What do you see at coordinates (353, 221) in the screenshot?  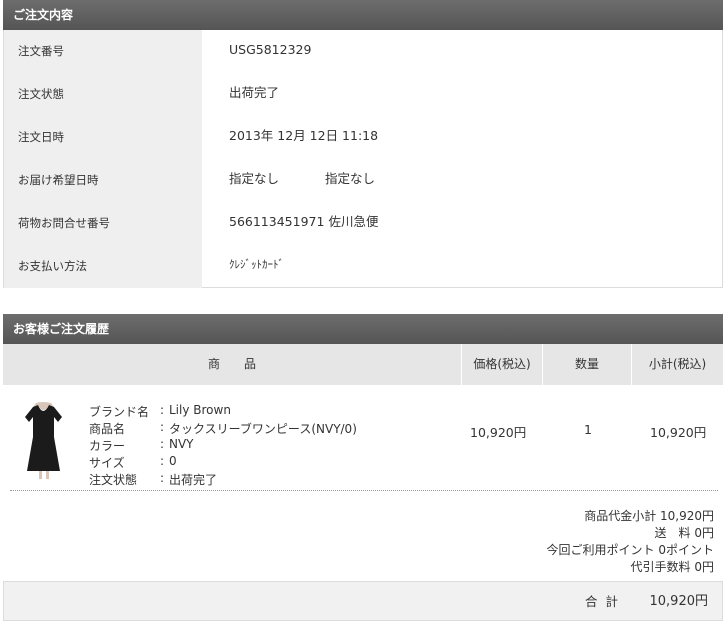 I see `carrier-name: 佐川急便` at bounding box center [353, 221].